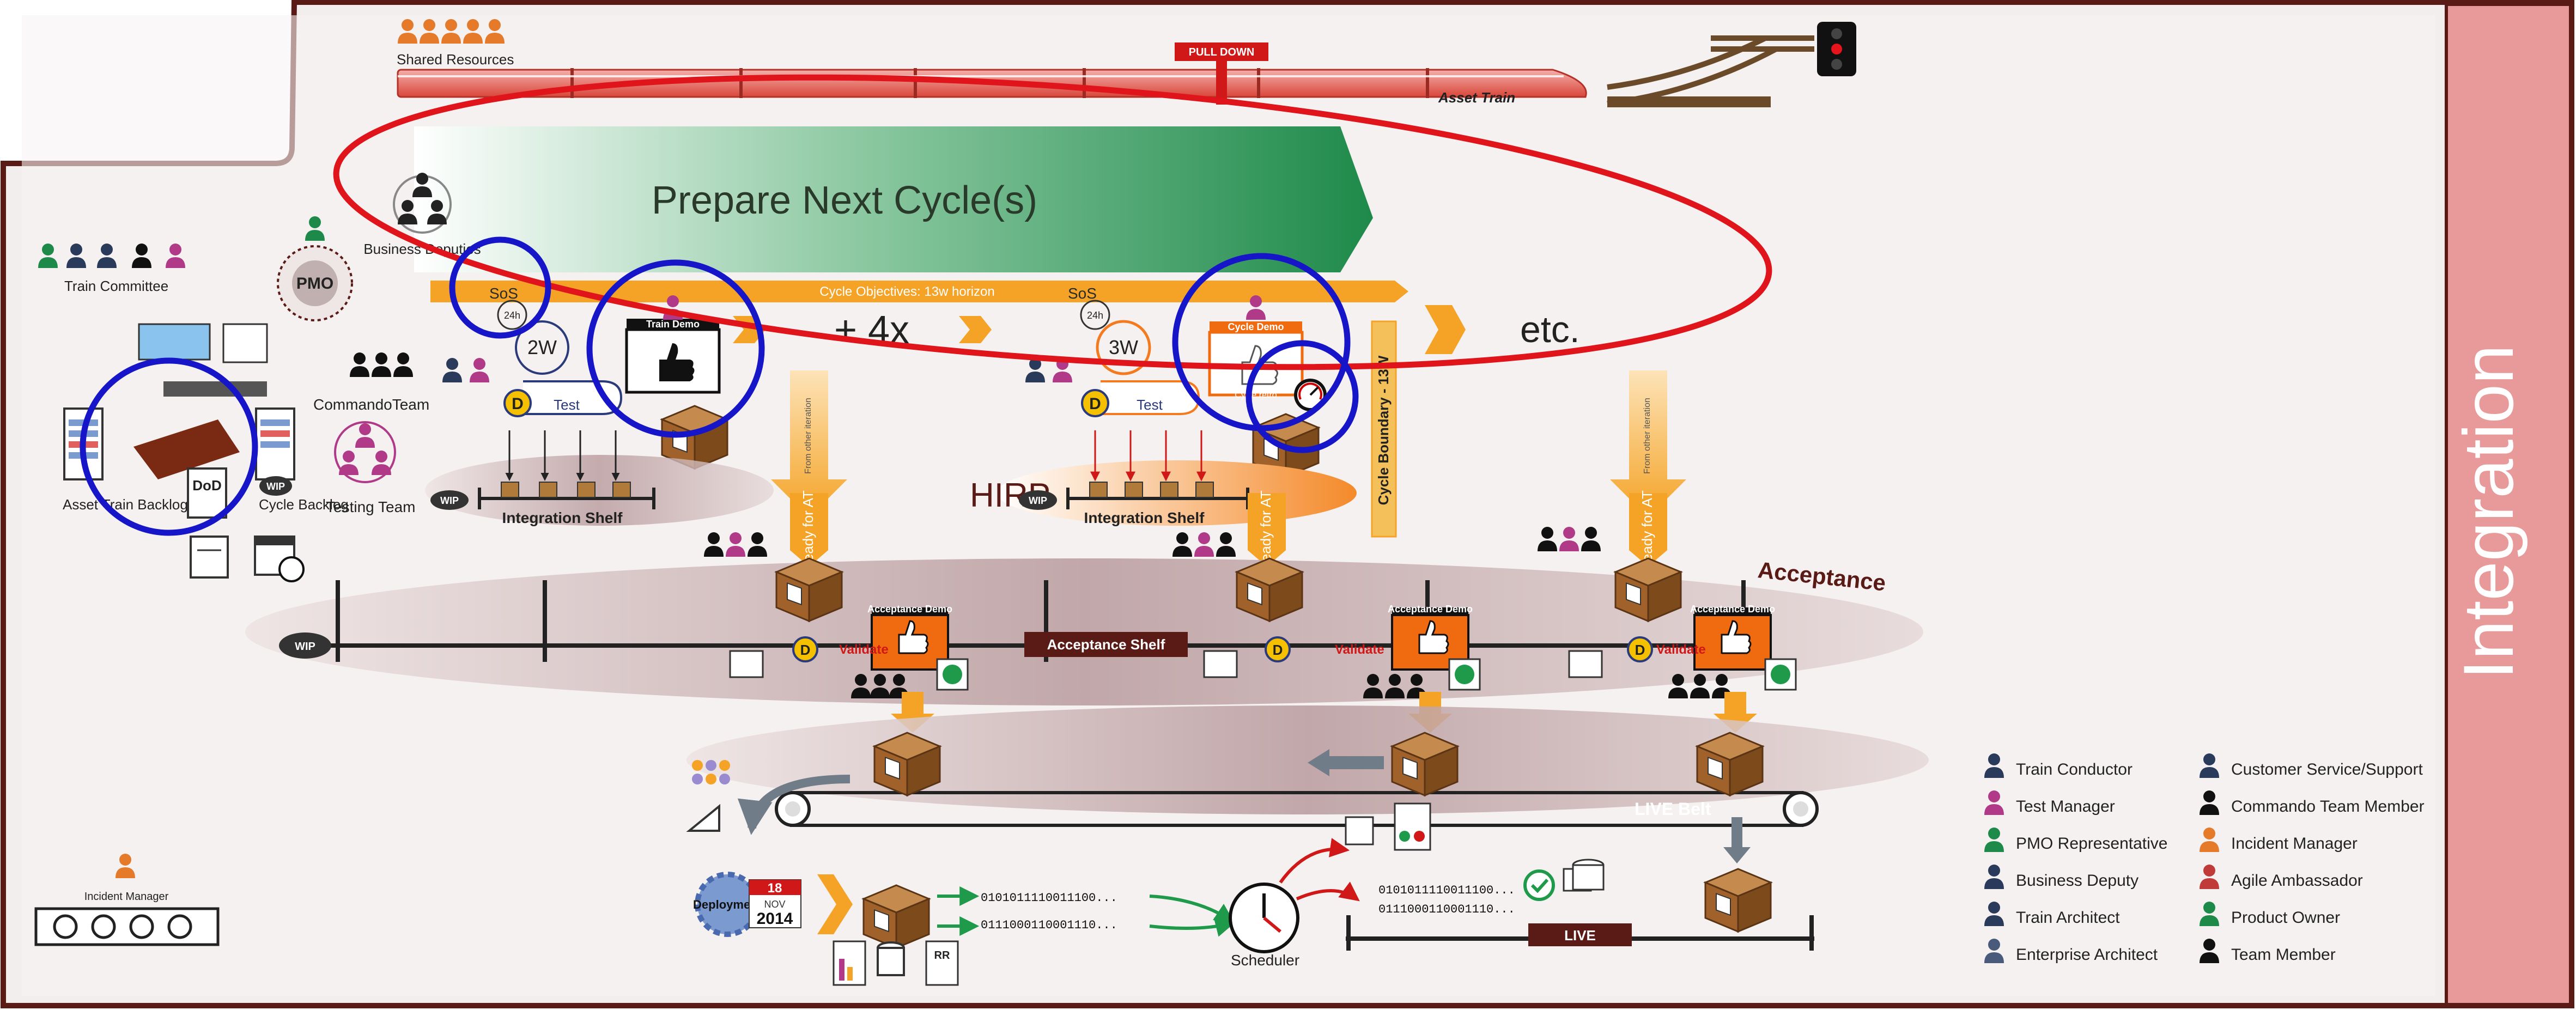 The image size is (2576, 1010). I want to click on definition-badge-acceptance-3-label: D, so click(1640, 650).